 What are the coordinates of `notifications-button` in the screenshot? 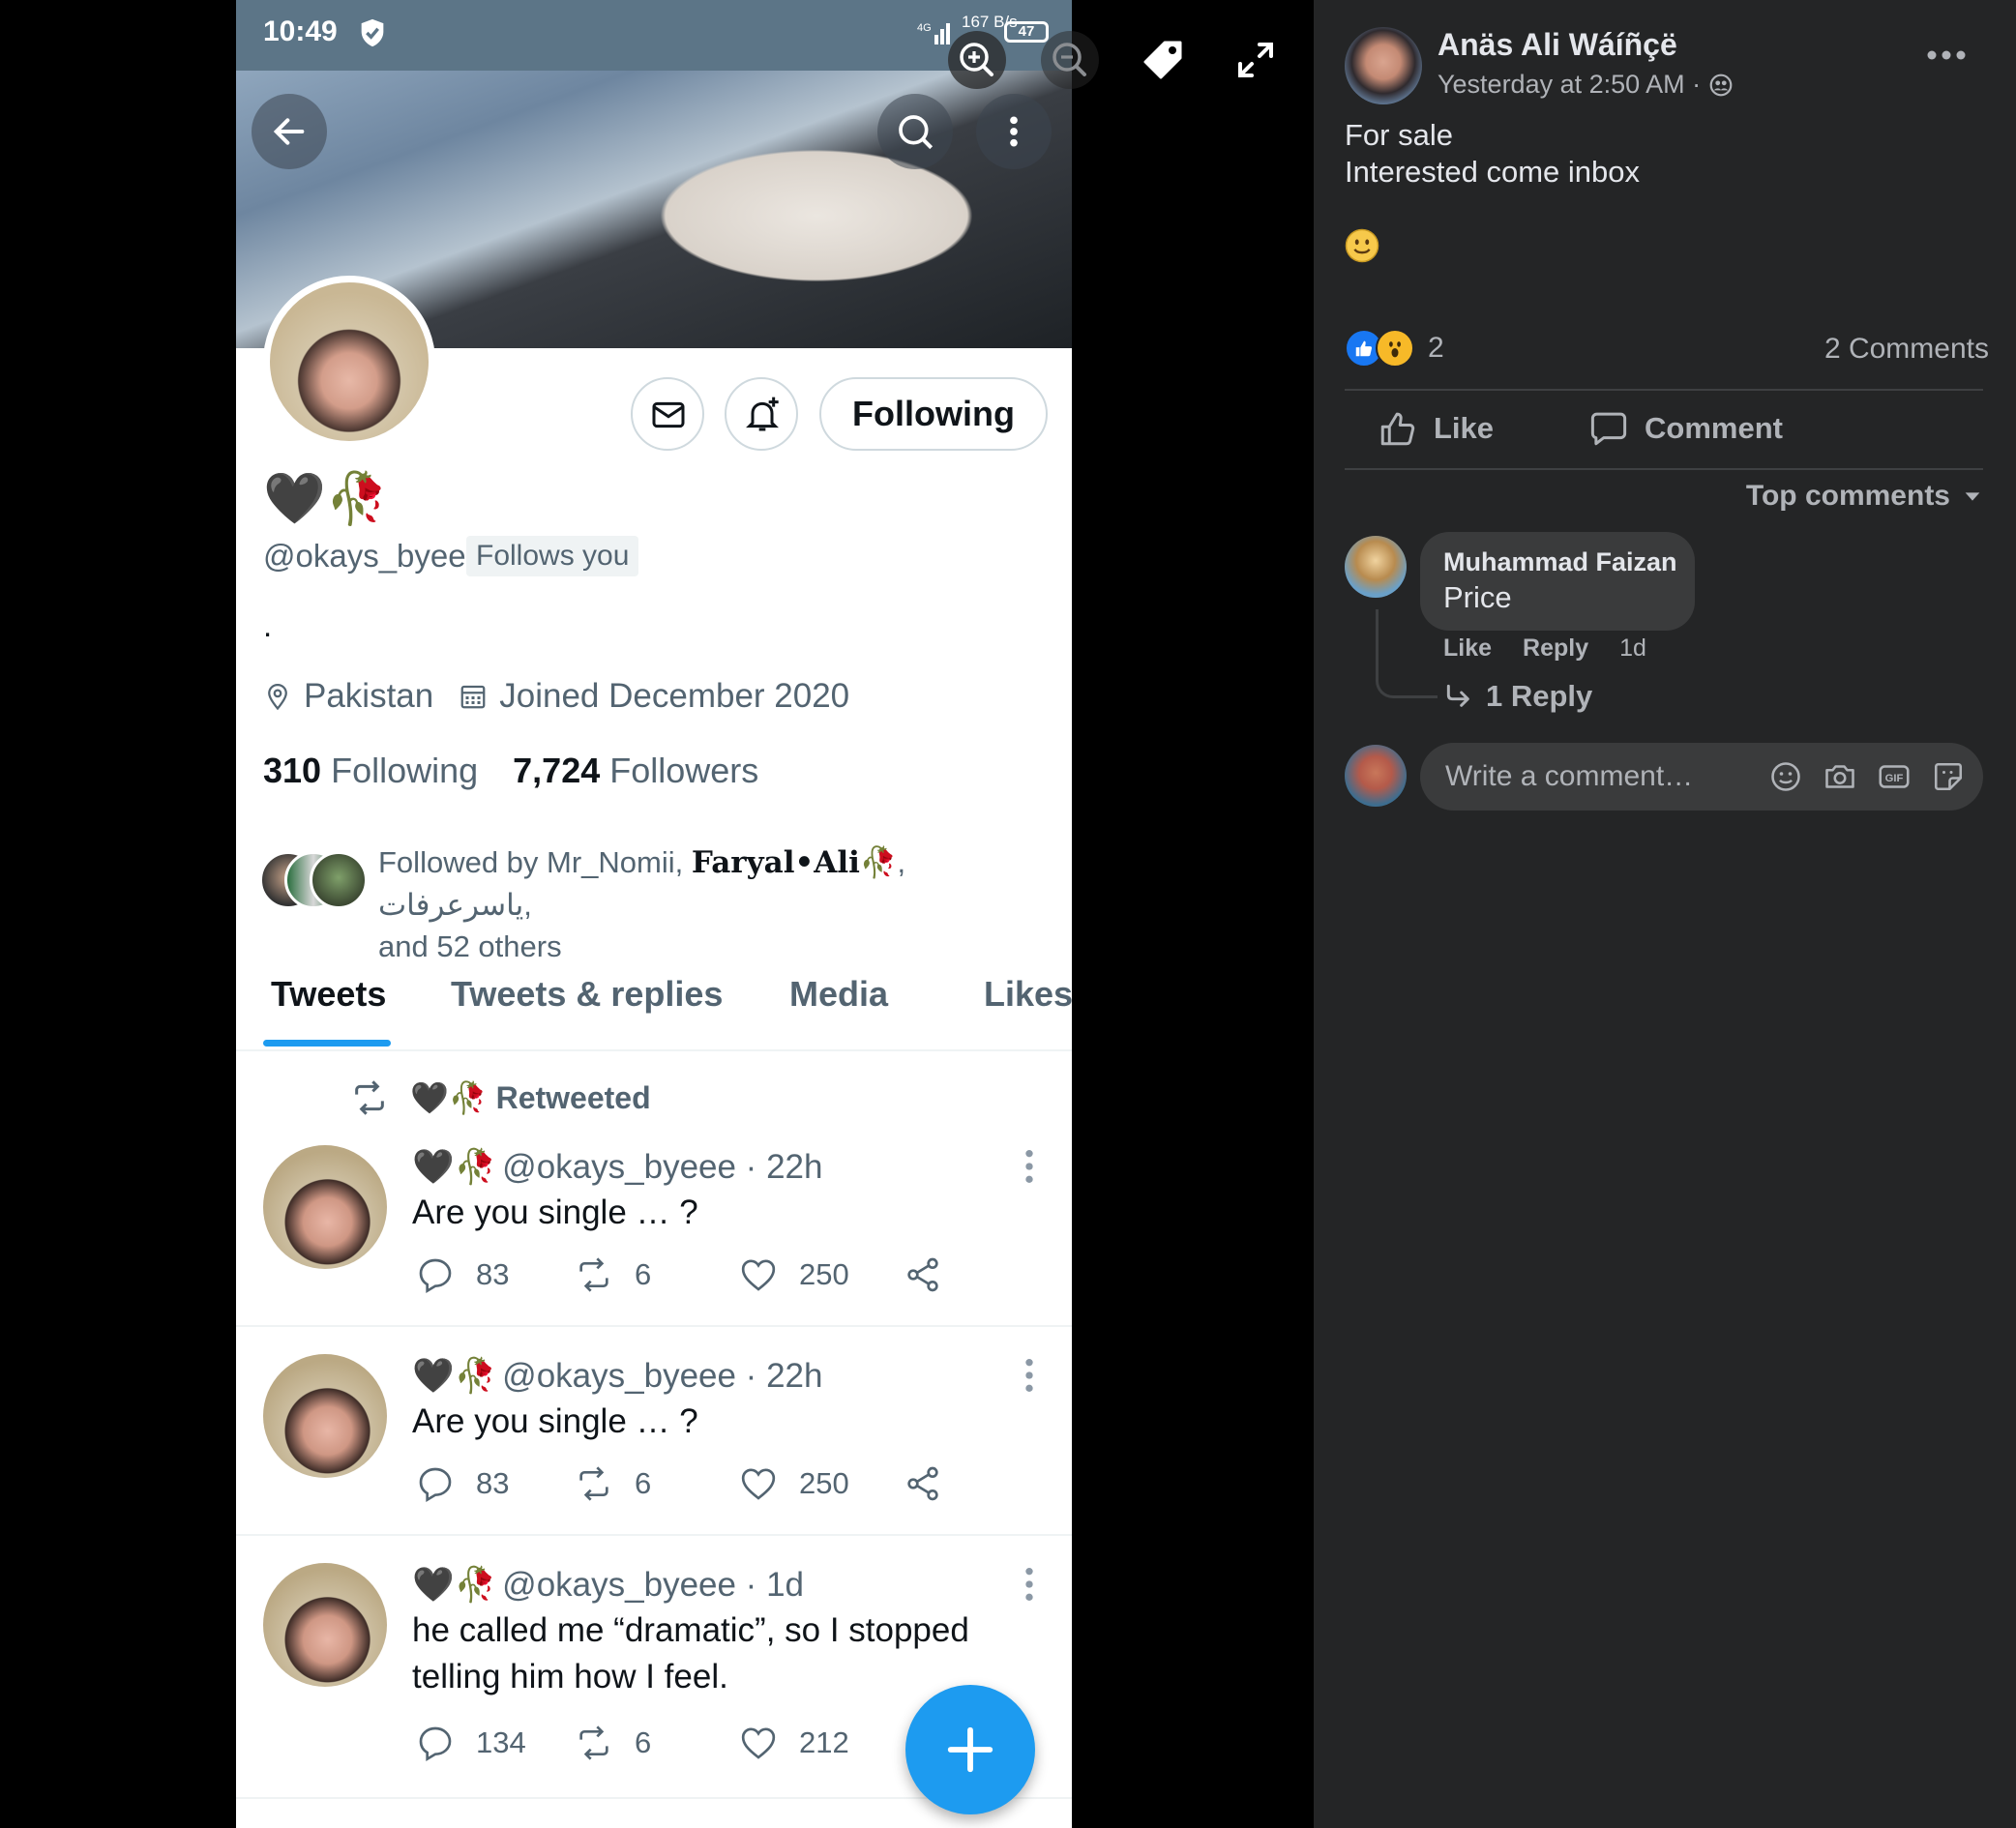 It's located at (761, 414).